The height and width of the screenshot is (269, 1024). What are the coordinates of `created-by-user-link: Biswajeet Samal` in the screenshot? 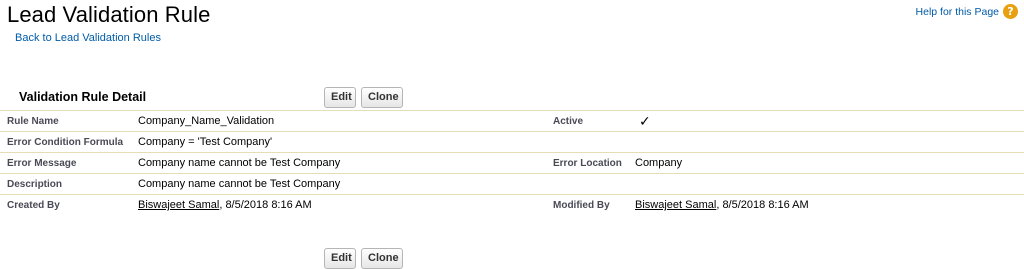 It's located at (178, 205).